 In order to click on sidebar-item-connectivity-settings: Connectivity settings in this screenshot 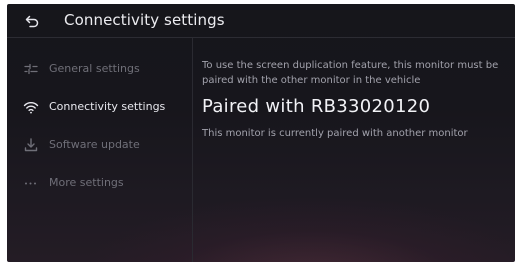, I will do `click(99, 107)`.